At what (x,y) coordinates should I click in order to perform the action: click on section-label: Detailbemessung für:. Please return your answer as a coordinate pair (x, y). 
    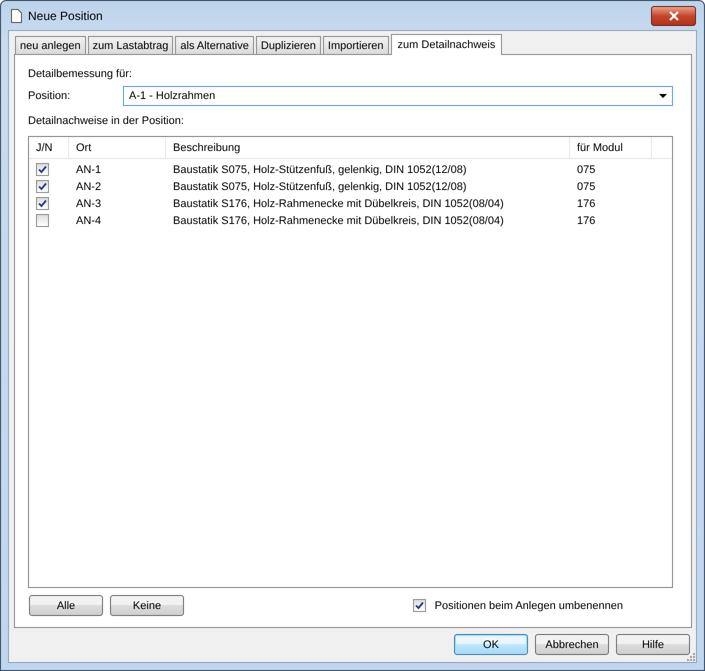
    Looking at the image, I should click on (80, 74).